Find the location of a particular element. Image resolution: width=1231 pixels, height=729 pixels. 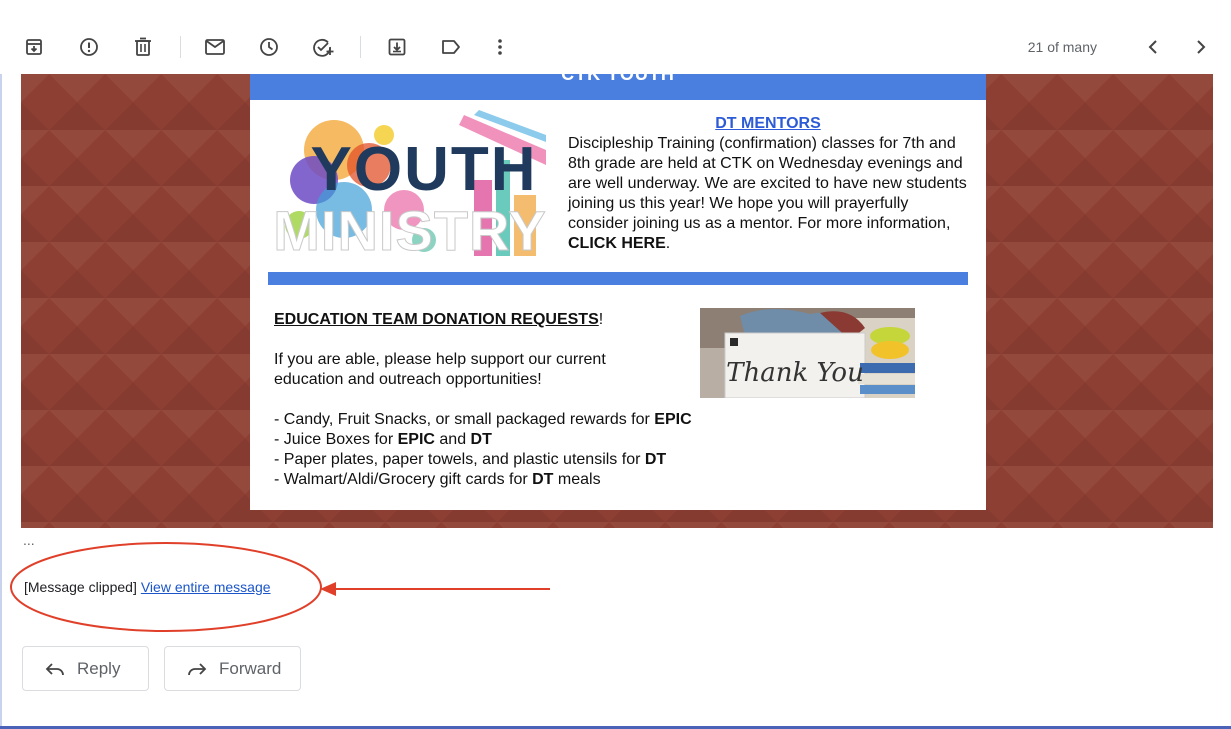

reply-icon is located at coordinates (55, 669).